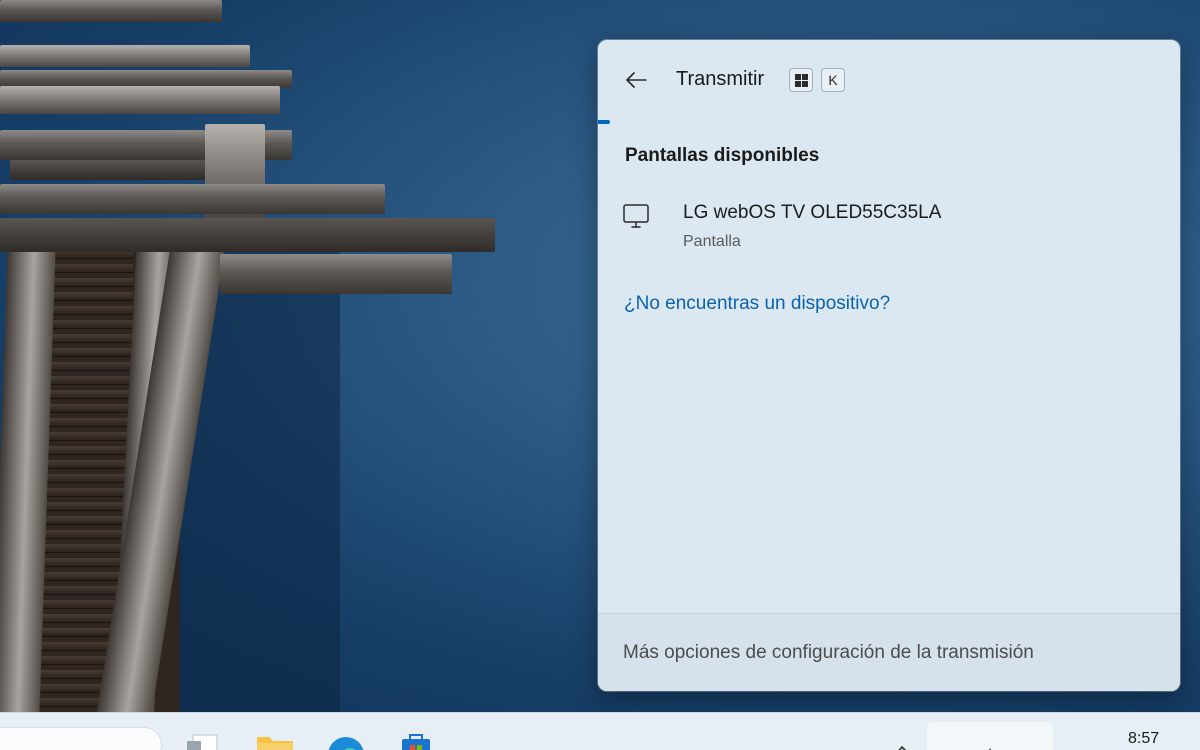  Describe the element at coordinates (1143, 739) in the screenshot. I see `clock-time: 8:57` at that location.